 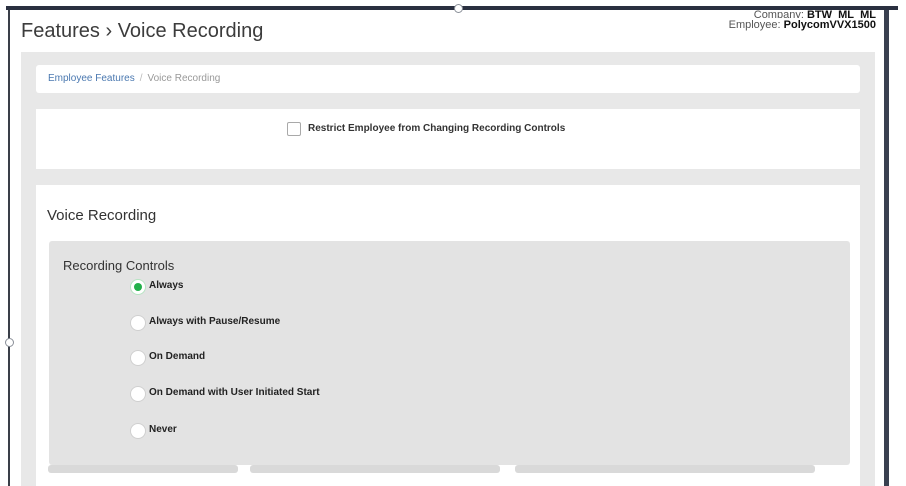 What do you see at coordinates (9, 342) in the screenshot?
I see `resize-handle-left` at bounding box center [9, 342].